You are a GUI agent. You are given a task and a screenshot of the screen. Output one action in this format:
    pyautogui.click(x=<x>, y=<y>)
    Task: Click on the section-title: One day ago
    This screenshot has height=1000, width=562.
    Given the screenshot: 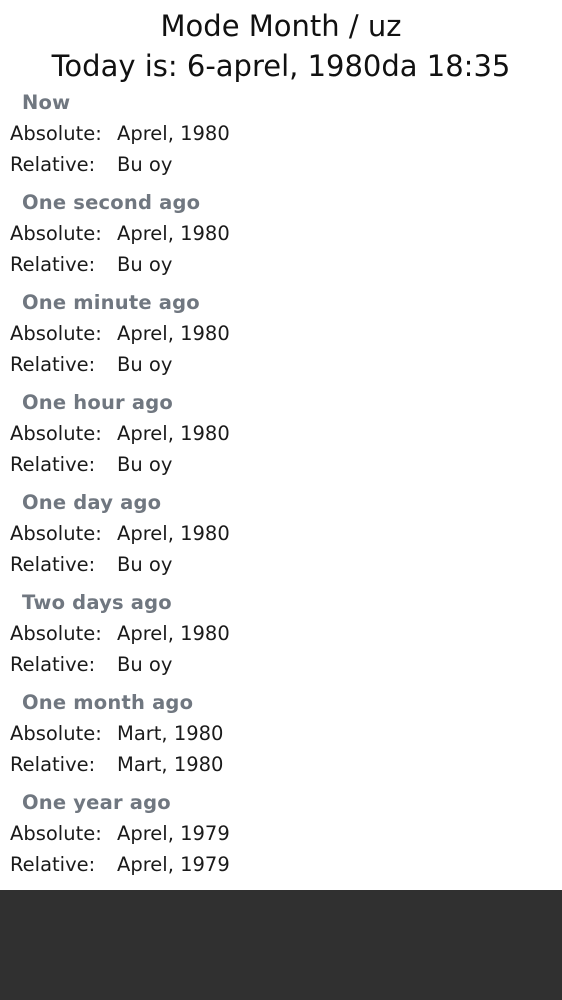 What is the action you would take?
    pyautogui.click(x=92, y=502)
    